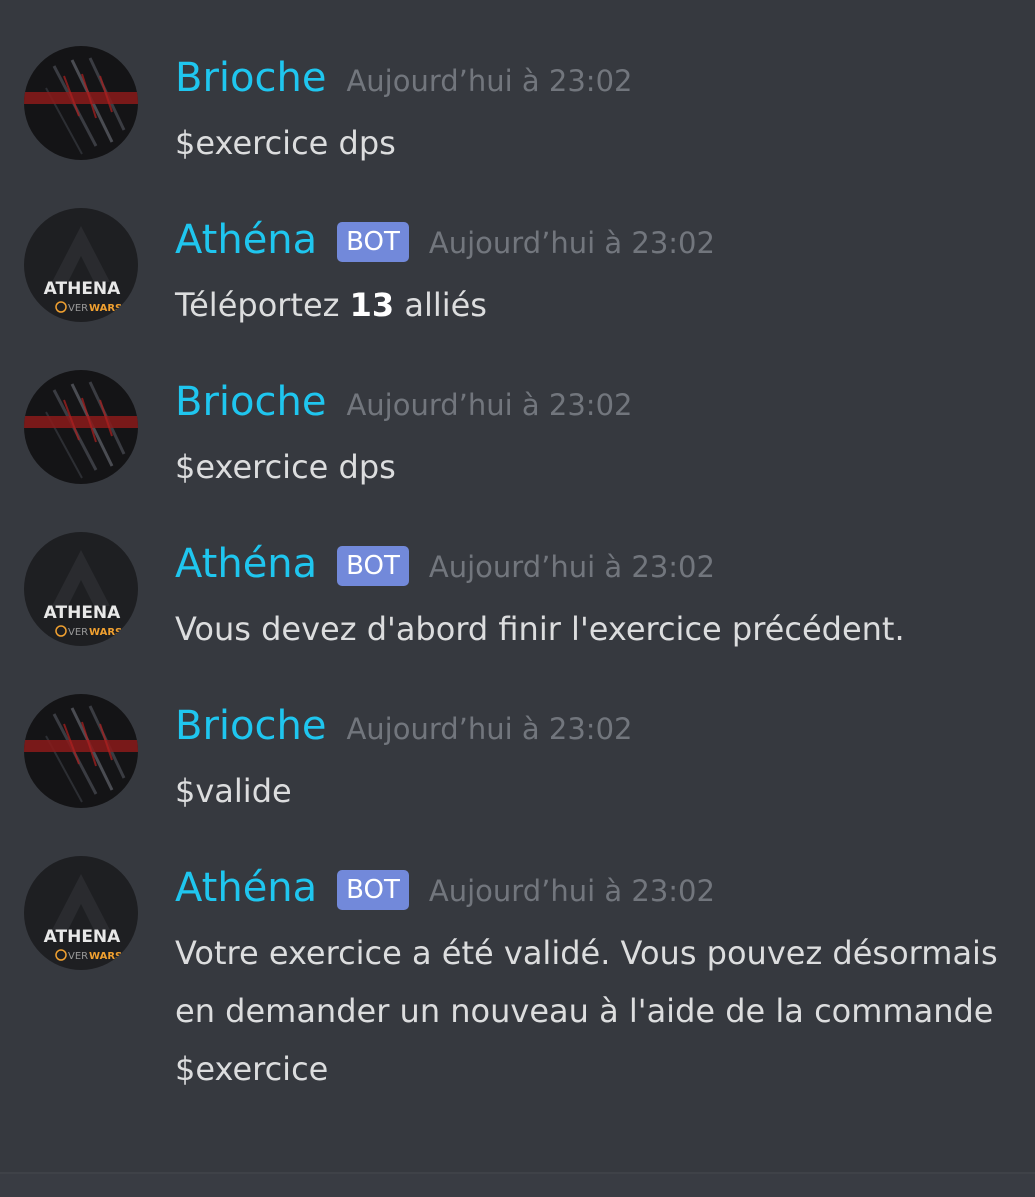  Describe the element at coordinates (372, 305) in the screenshot. I see `message-text-bold: 13` at that location.